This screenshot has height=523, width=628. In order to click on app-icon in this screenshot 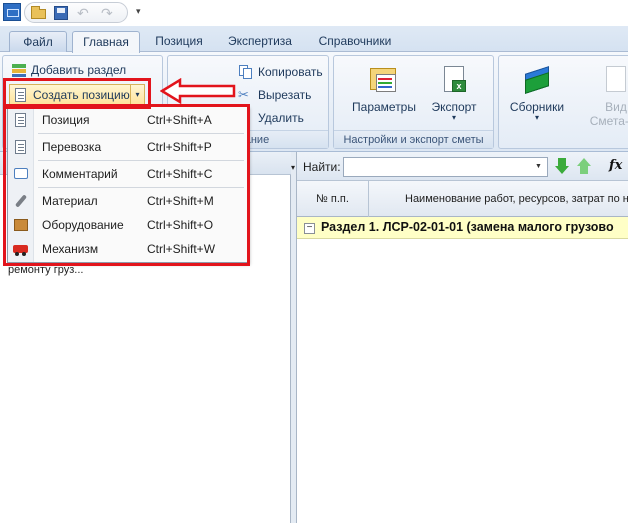, I will do `click(12, 12)`.